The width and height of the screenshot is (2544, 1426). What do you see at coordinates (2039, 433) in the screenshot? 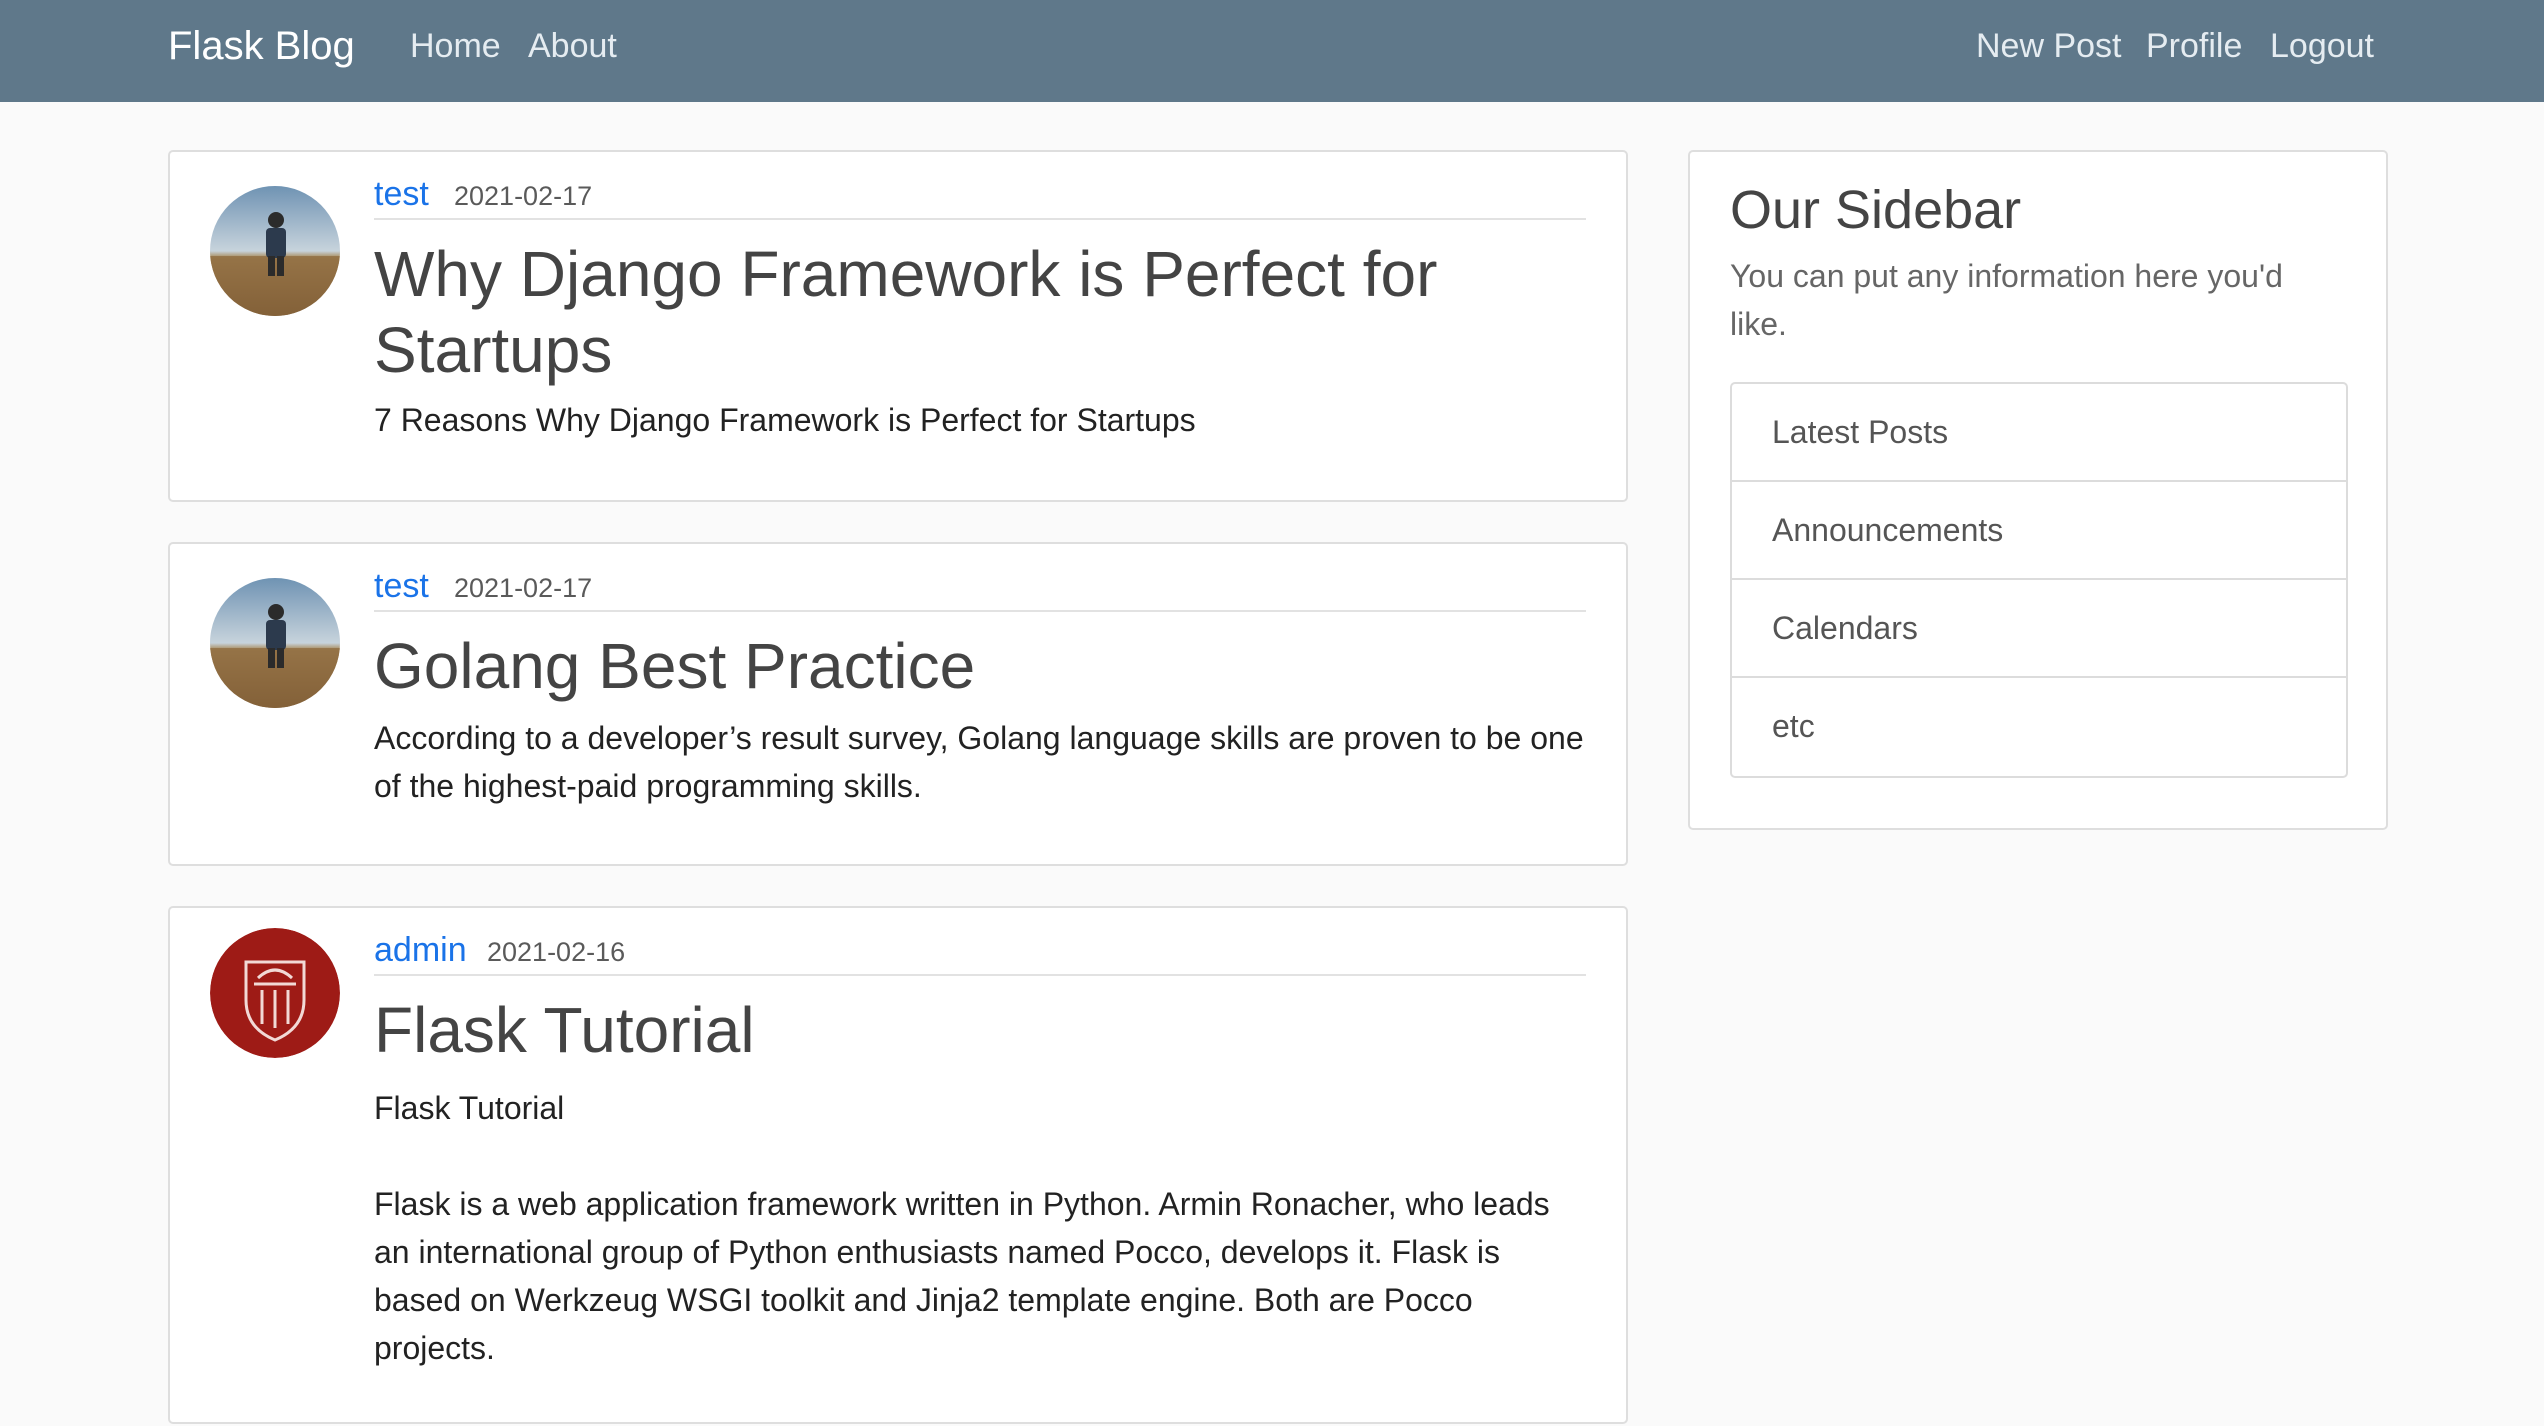
I see `sidebar-item-latest-posts: Latest Posts` at bounding box center [2039, 433].